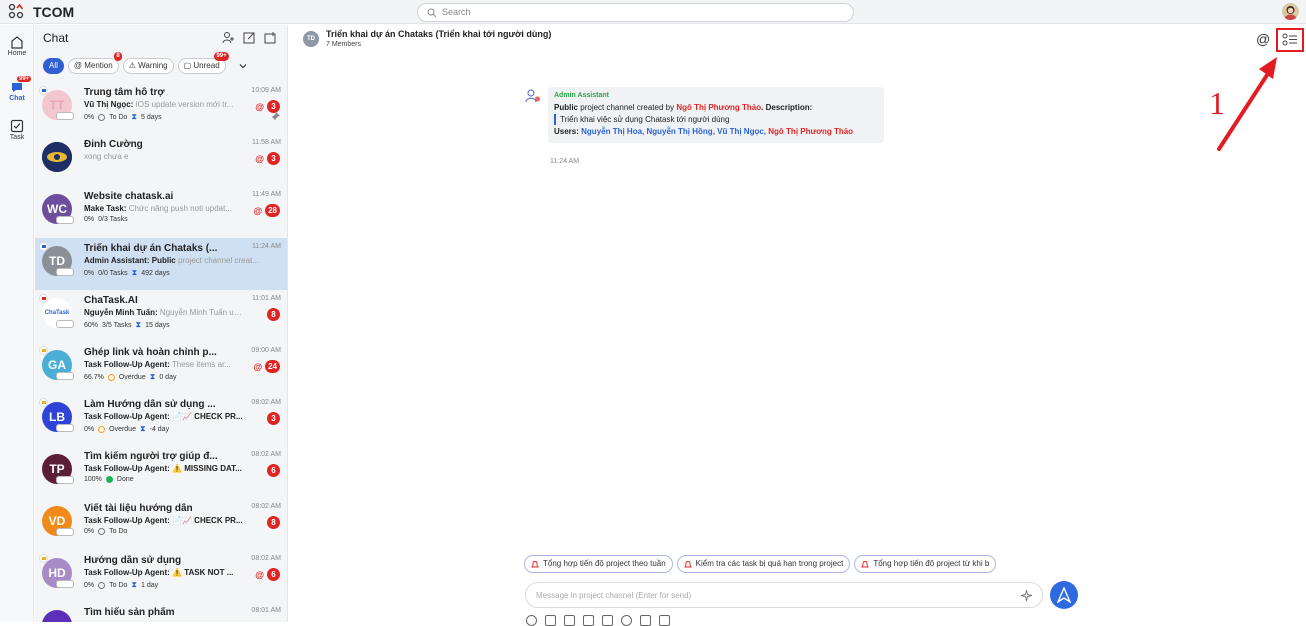 The width and height of the screenshot is (1306, 626). Describe the element at coordinates (57, 417) in the screenshot. I see `avatar-initials: LB` at that location.